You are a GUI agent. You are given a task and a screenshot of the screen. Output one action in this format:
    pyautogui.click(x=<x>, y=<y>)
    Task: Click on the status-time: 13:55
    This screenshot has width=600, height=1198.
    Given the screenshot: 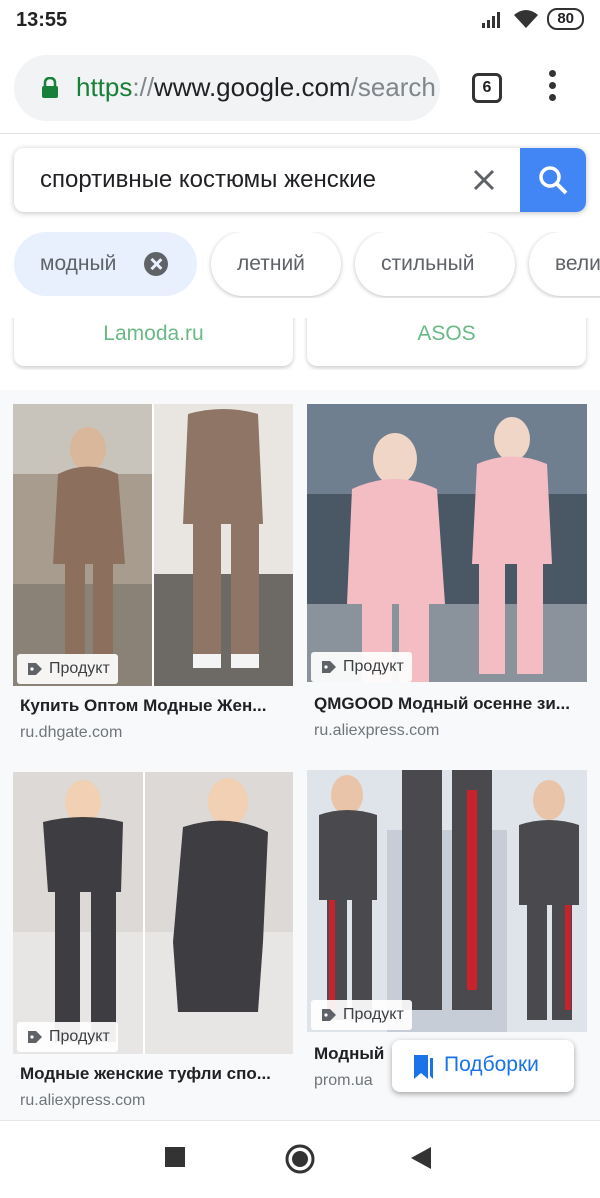 What is the action you would take?
    pyautogui.click(x=42, y=20)
    